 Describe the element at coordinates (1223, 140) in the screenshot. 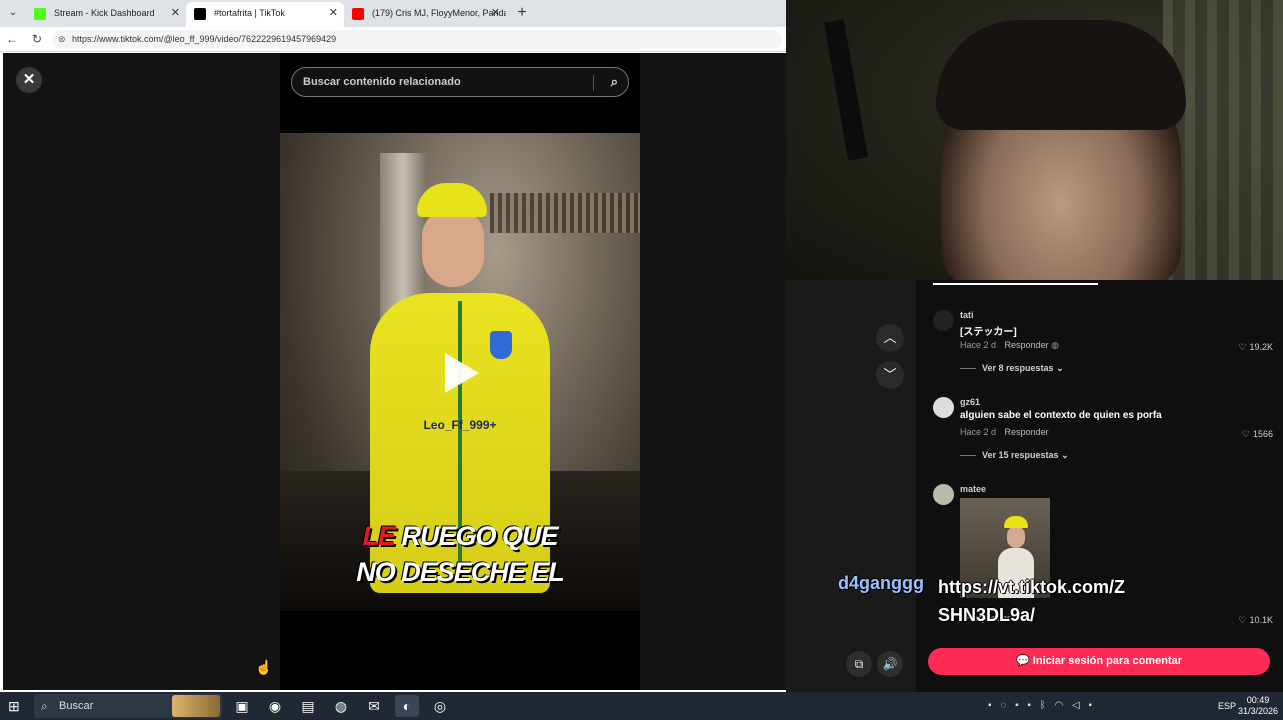

I see `webcam-curtain` at that location.